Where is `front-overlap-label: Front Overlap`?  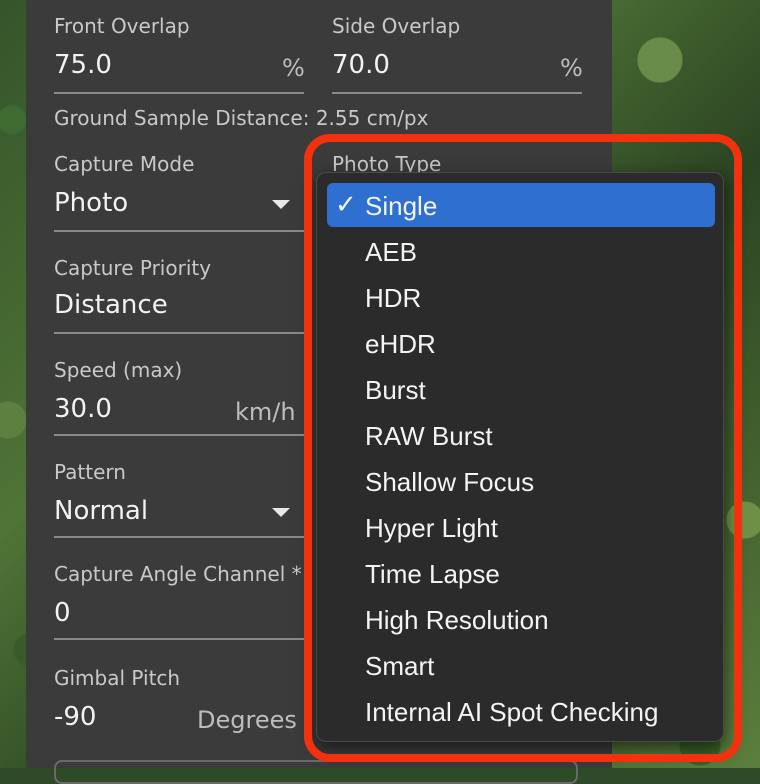
front-overlap-label: Front Overlap is located at coordinates (122, 26).